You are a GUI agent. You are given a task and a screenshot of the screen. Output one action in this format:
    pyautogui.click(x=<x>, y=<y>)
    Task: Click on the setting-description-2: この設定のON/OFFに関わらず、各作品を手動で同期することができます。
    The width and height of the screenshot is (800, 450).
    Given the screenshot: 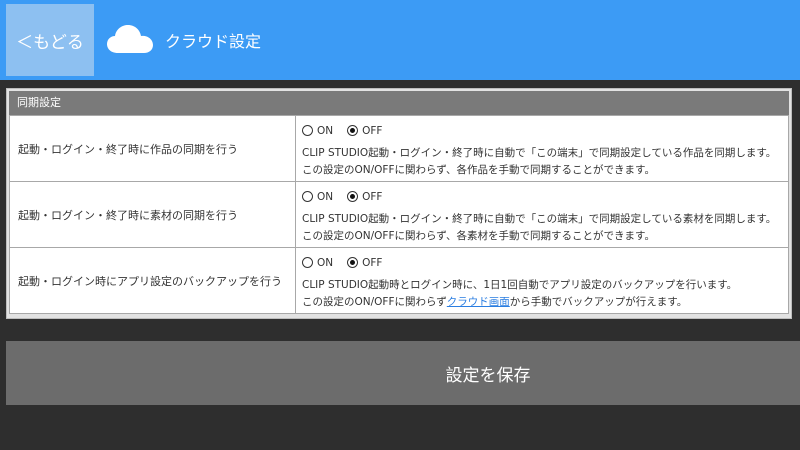 What is the action you would take?
    pyautogui.click(x=479, y=169)
    